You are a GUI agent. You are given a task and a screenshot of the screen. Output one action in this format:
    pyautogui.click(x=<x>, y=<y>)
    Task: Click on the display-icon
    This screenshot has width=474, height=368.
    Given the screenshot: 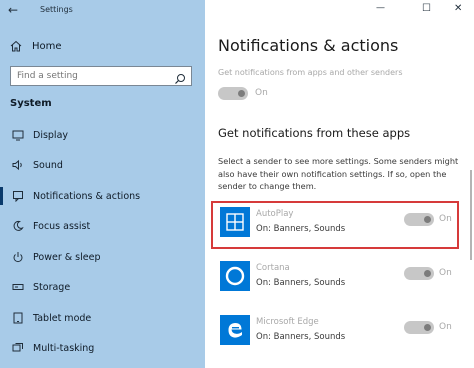 What is the action you would take?
    pyautogui.click(x=18, y=135)
    